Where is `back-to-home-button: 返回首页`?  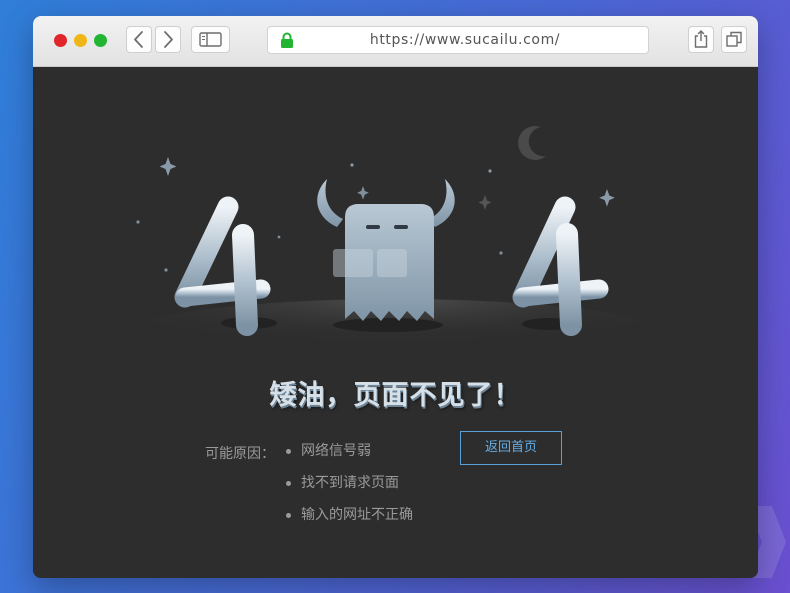
back-to-home-button: 返回首页 is located at coordinates (511, 448).